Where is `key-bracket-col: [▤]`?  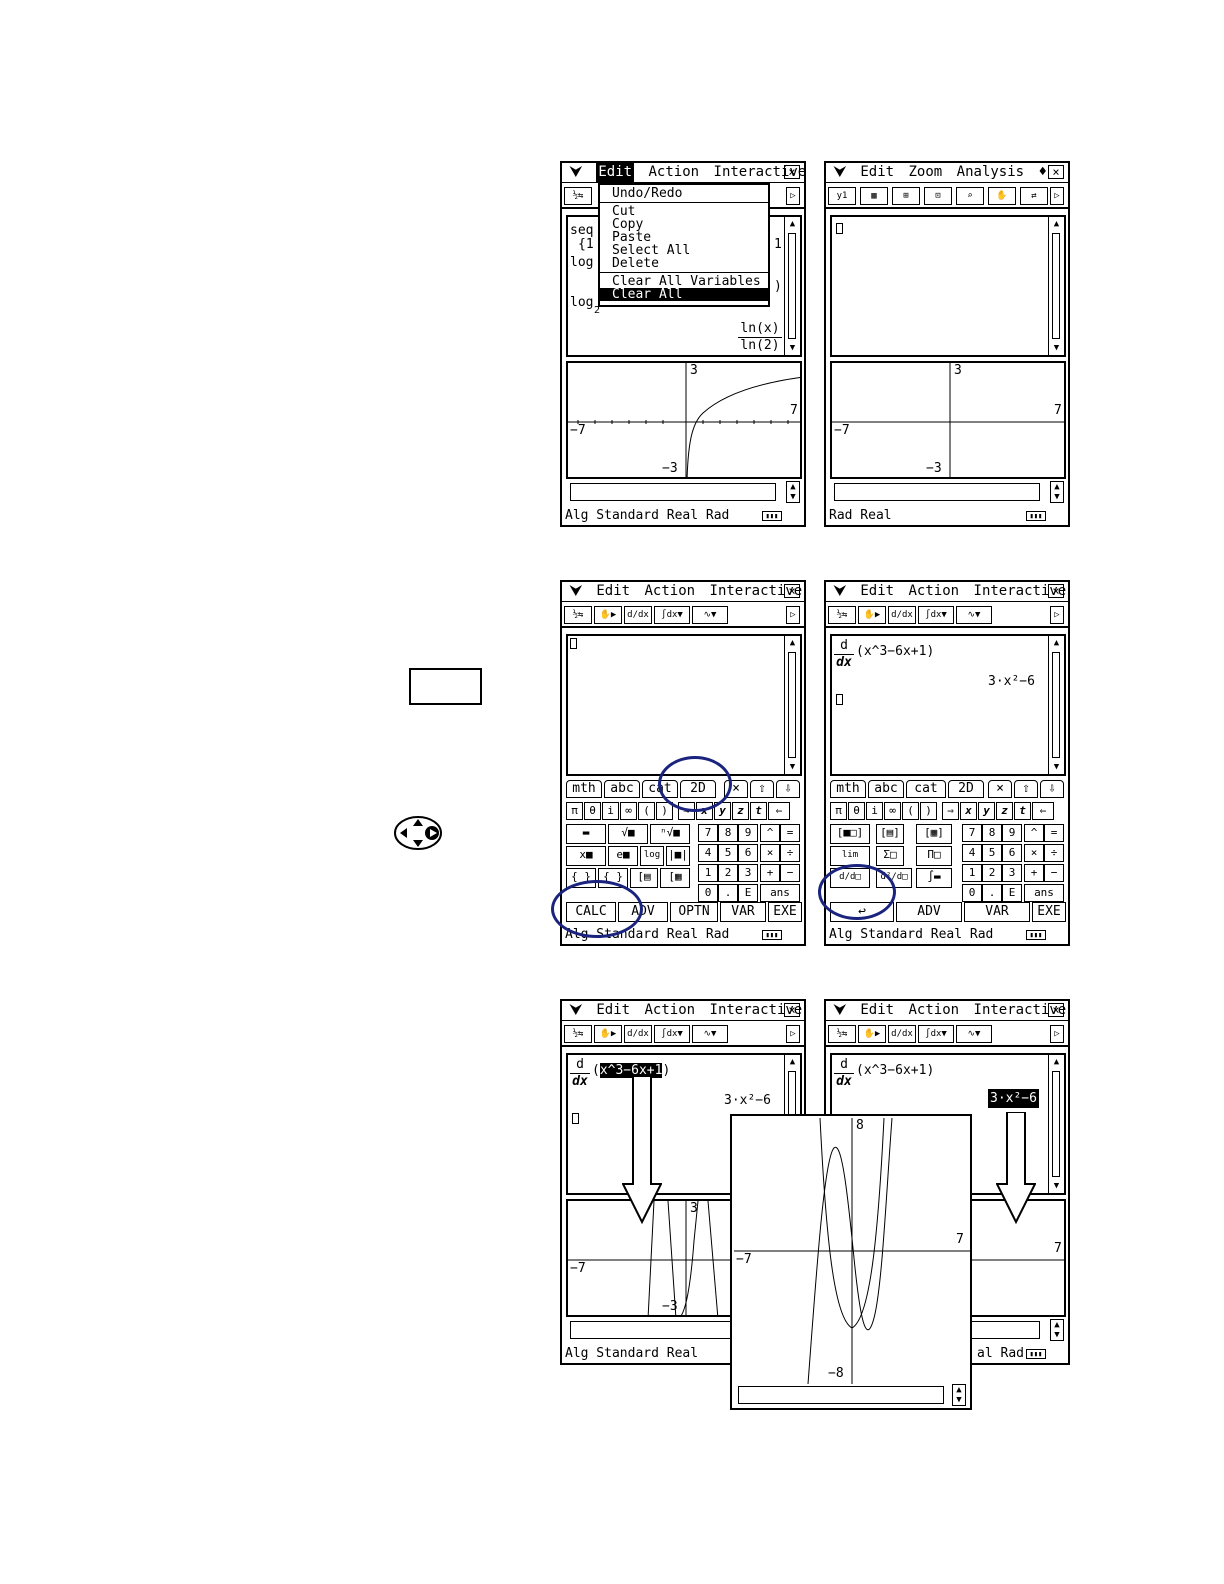 key-bracket-col: [▤] is located at coordinates (890, 834).